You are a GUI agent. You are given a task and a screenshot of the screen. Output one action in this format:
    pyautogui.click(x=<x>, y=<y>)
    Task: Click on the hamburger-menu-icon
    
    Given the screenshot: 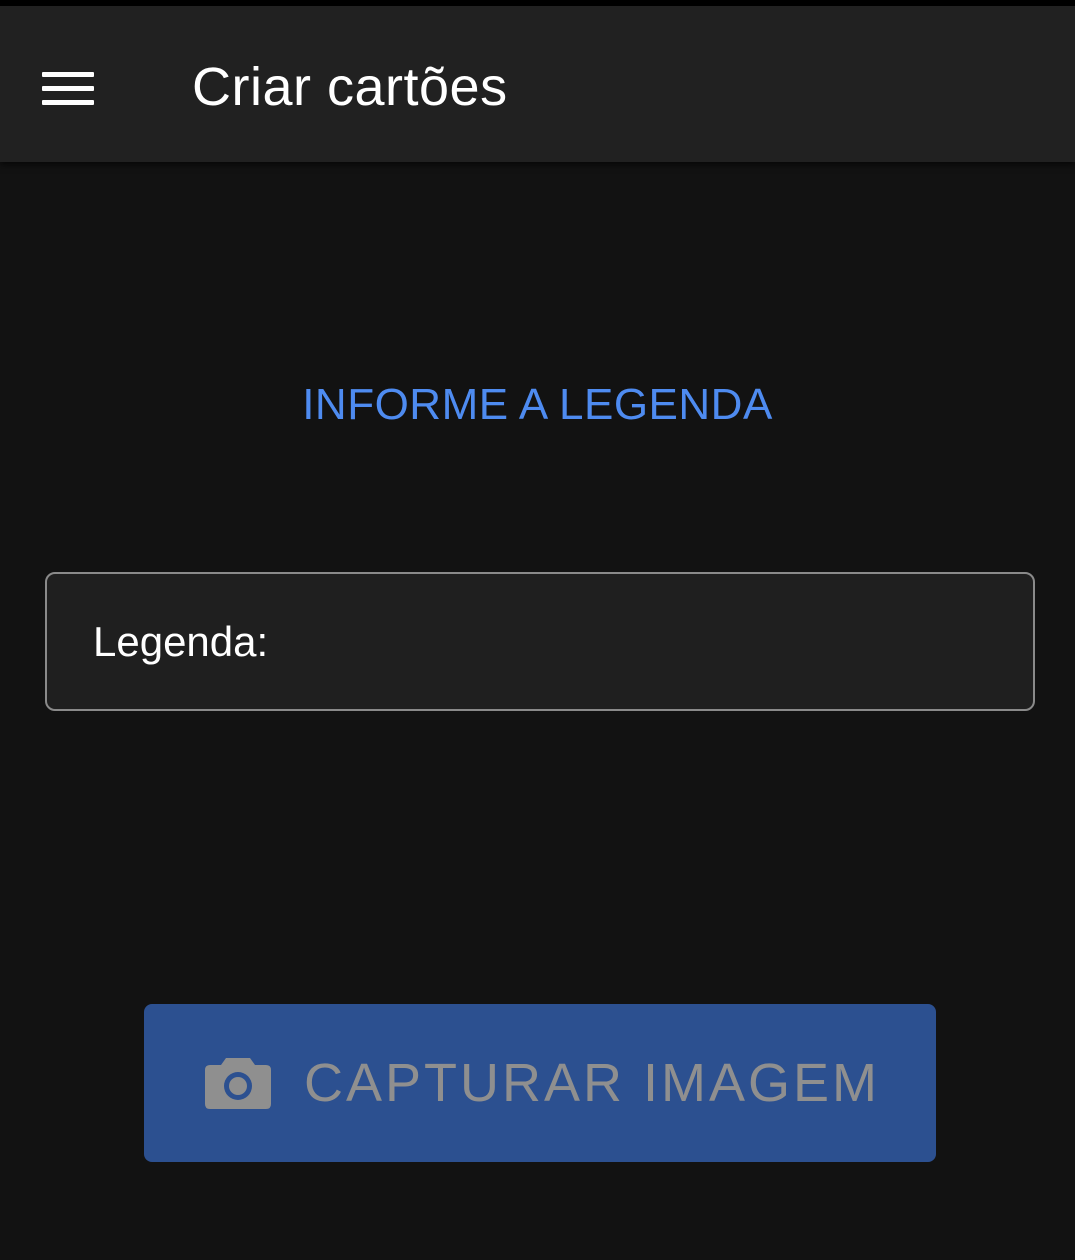 What is the action you would take?
    pyautogui.click(x=68, y=89)
    